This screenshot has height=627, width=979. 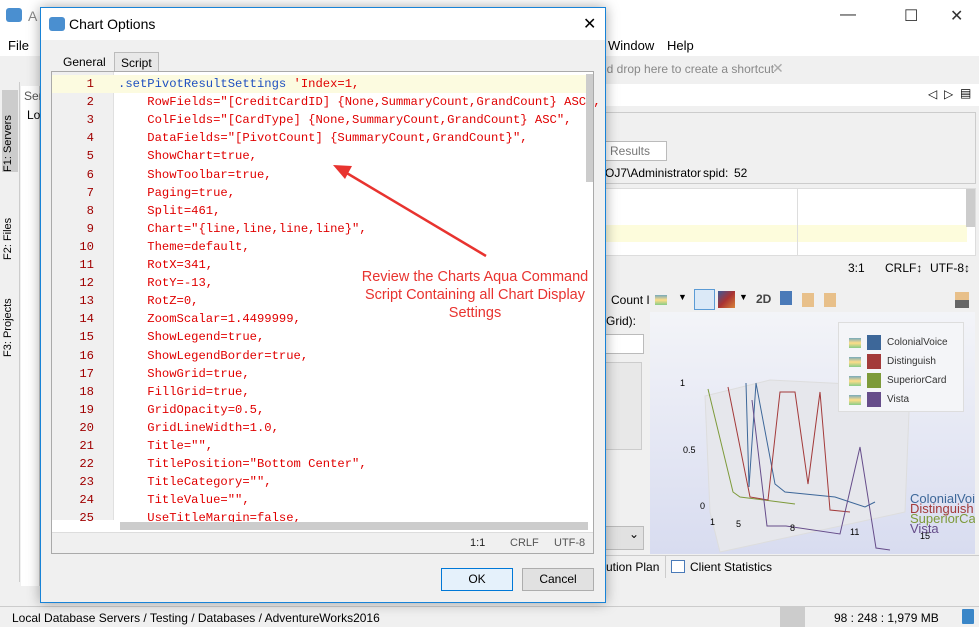 I want to click on legend-item: Vista, so click(x=879, y=399).